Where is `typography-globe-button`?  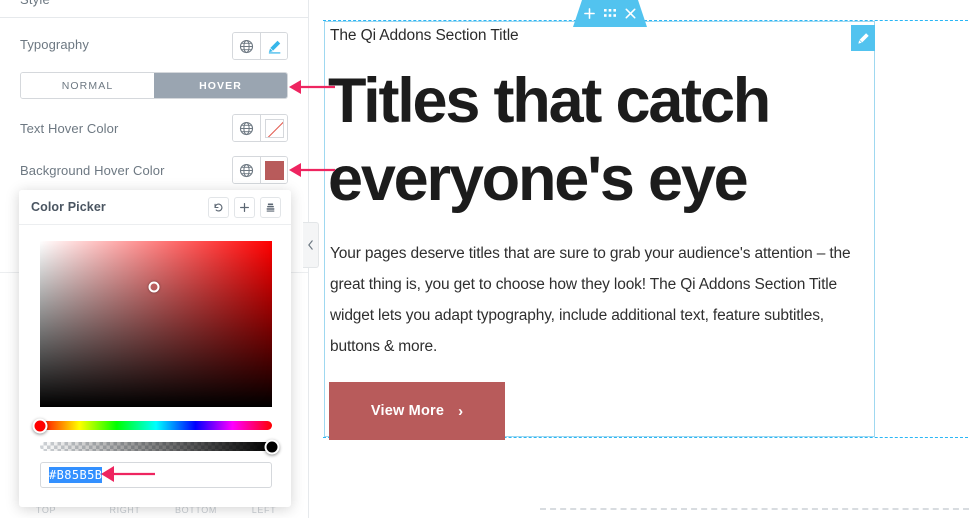 typography-globe-button is located at coordinates (246, 46).